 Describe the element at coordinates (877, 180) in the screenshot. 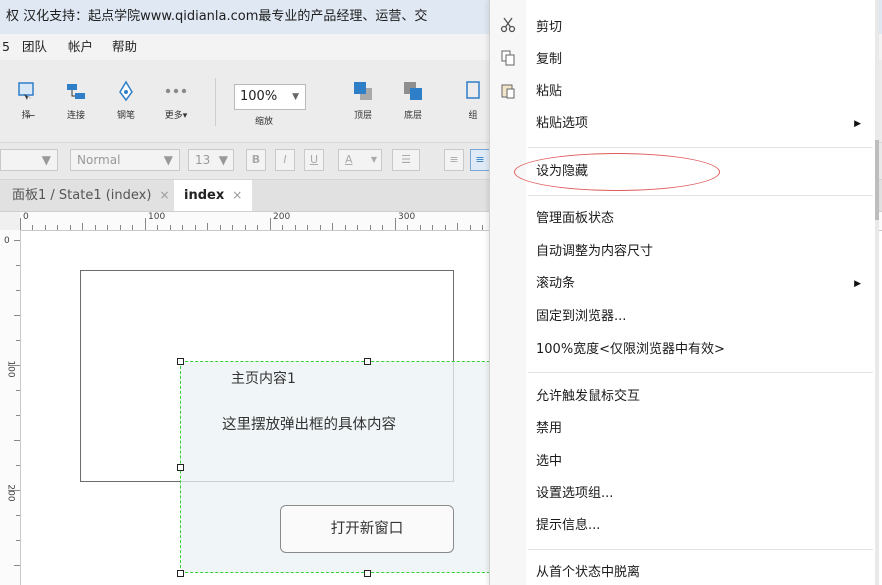

I see `scrollbar-thumb` at that location.